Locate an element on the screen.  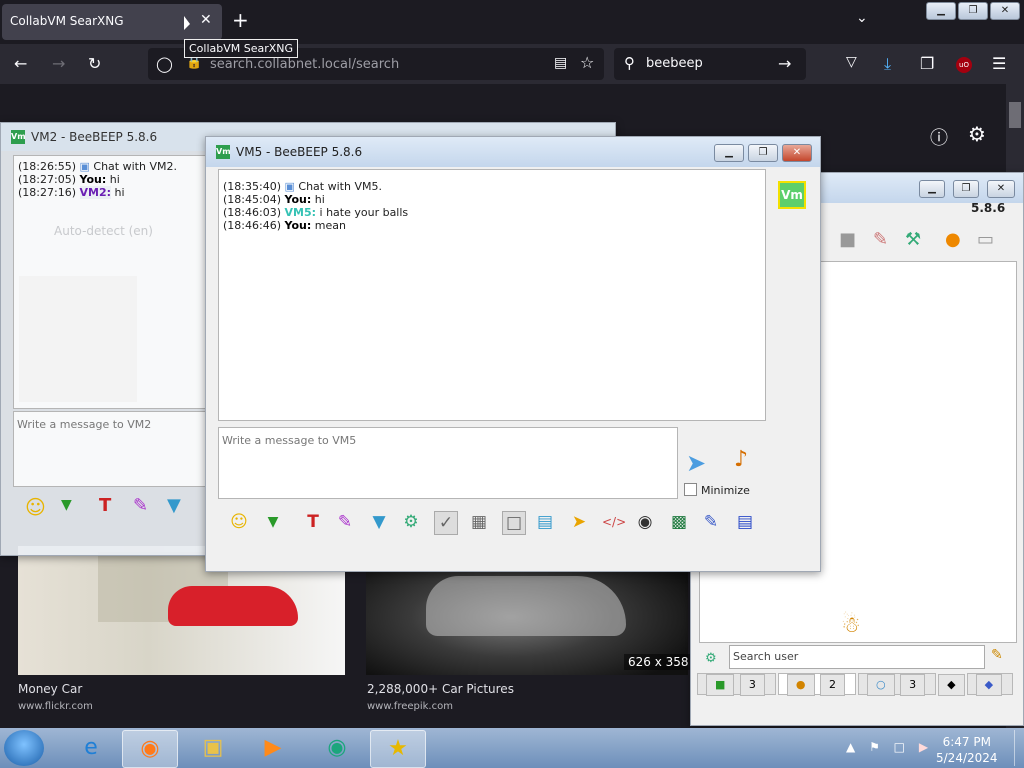
screenshot-icon: ◉ is located at coordinates (645, 522).